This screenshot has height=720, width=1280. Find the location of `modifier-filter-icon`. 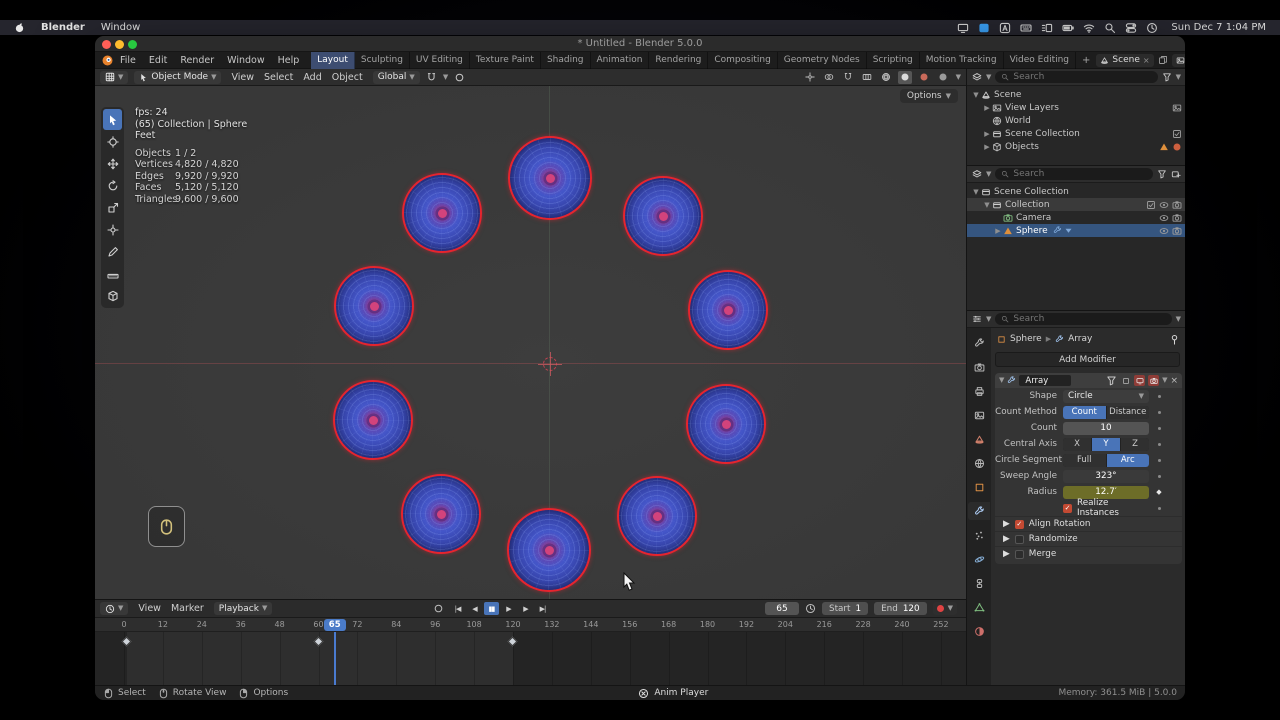

modifier-filter-icon is located at coordinates (1111, 380).